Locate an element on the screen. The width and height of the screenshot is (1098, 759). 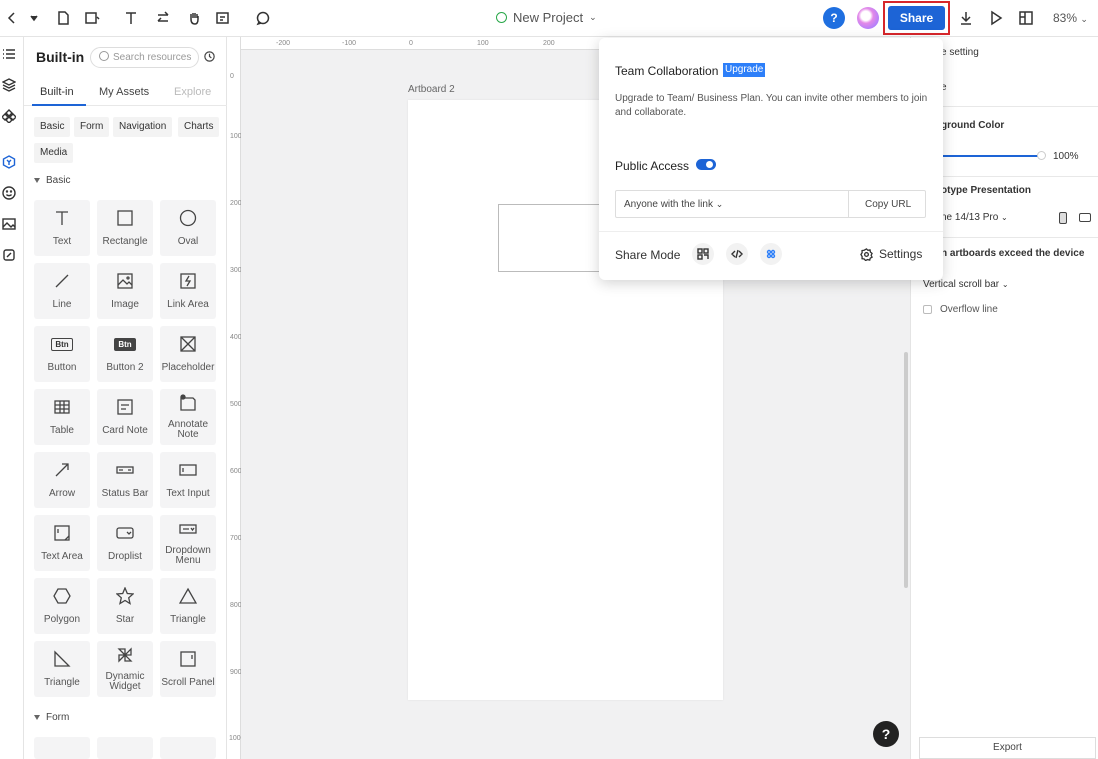
opacity-slider-track is located at coordinates (986, 156).